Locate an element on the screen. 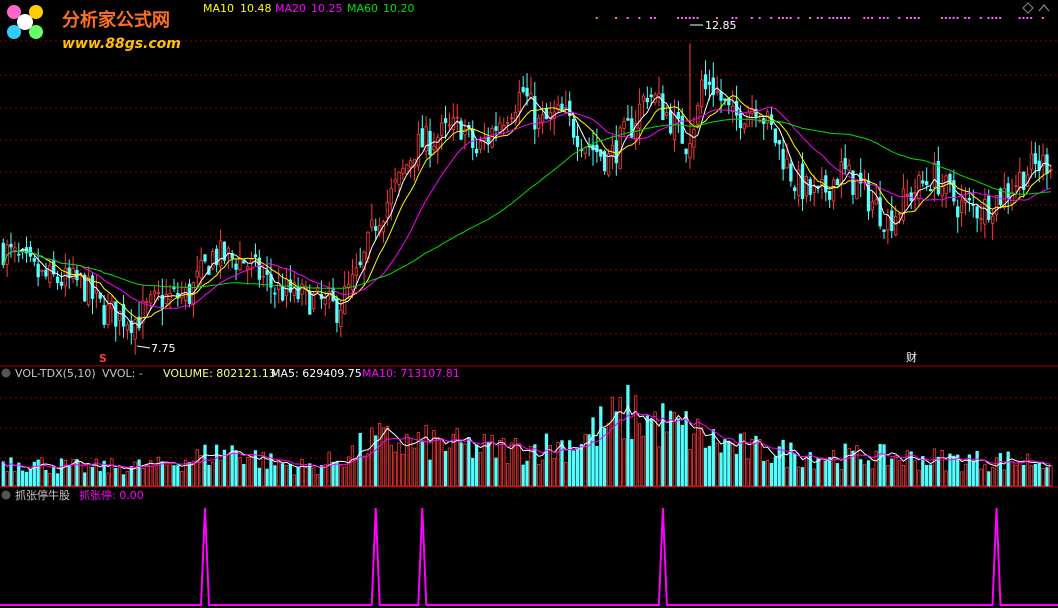 The height and width of the screenshot is (608, 1058). diamond-icon is located at coordinates (1028, 8).